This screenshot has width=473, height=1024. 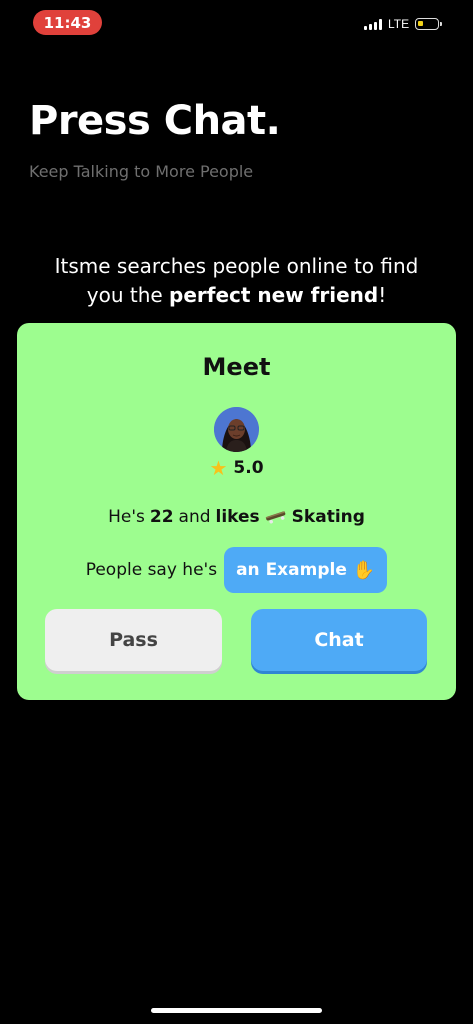 What do you see at coordinates (155, 121) in the screenshot?
I see `page-title: Press Chat.` at bounding box center [155, 121].